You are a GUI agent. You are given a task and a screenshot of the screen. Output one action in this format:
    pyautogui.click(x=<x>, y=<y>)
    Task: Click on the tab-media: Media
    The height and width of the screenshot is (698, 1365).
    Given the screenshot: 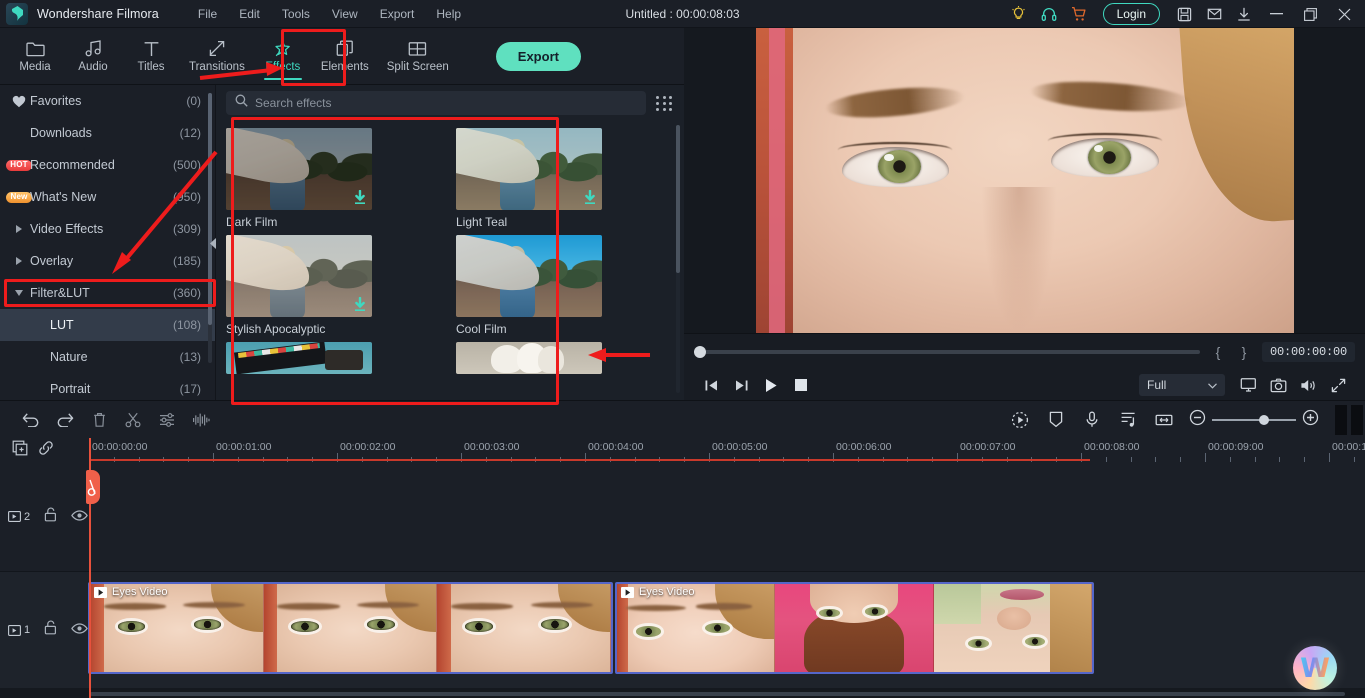 What is the action you would take?
    pyautogui.click(x=35, y=56)
    